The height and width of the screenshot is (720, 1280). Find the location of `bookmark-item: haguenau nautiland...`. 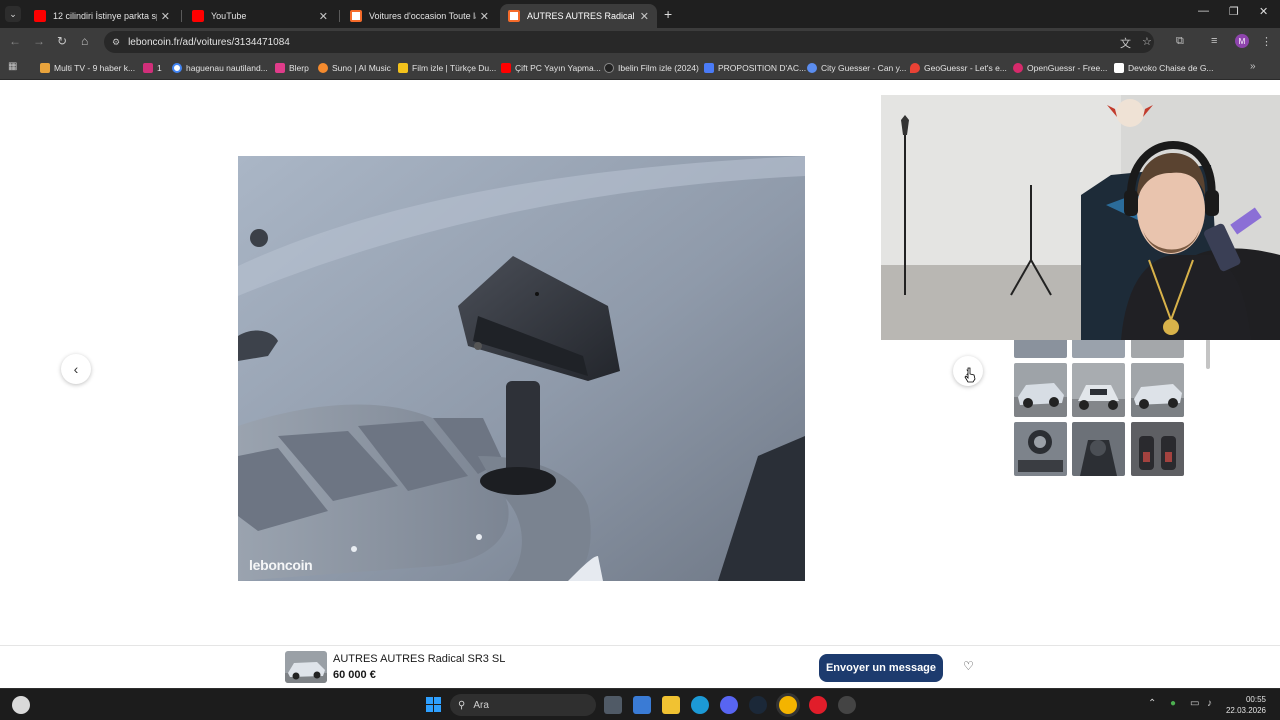

bookmark-item: haguenau nautiland... is located at coordinates (220, 68).